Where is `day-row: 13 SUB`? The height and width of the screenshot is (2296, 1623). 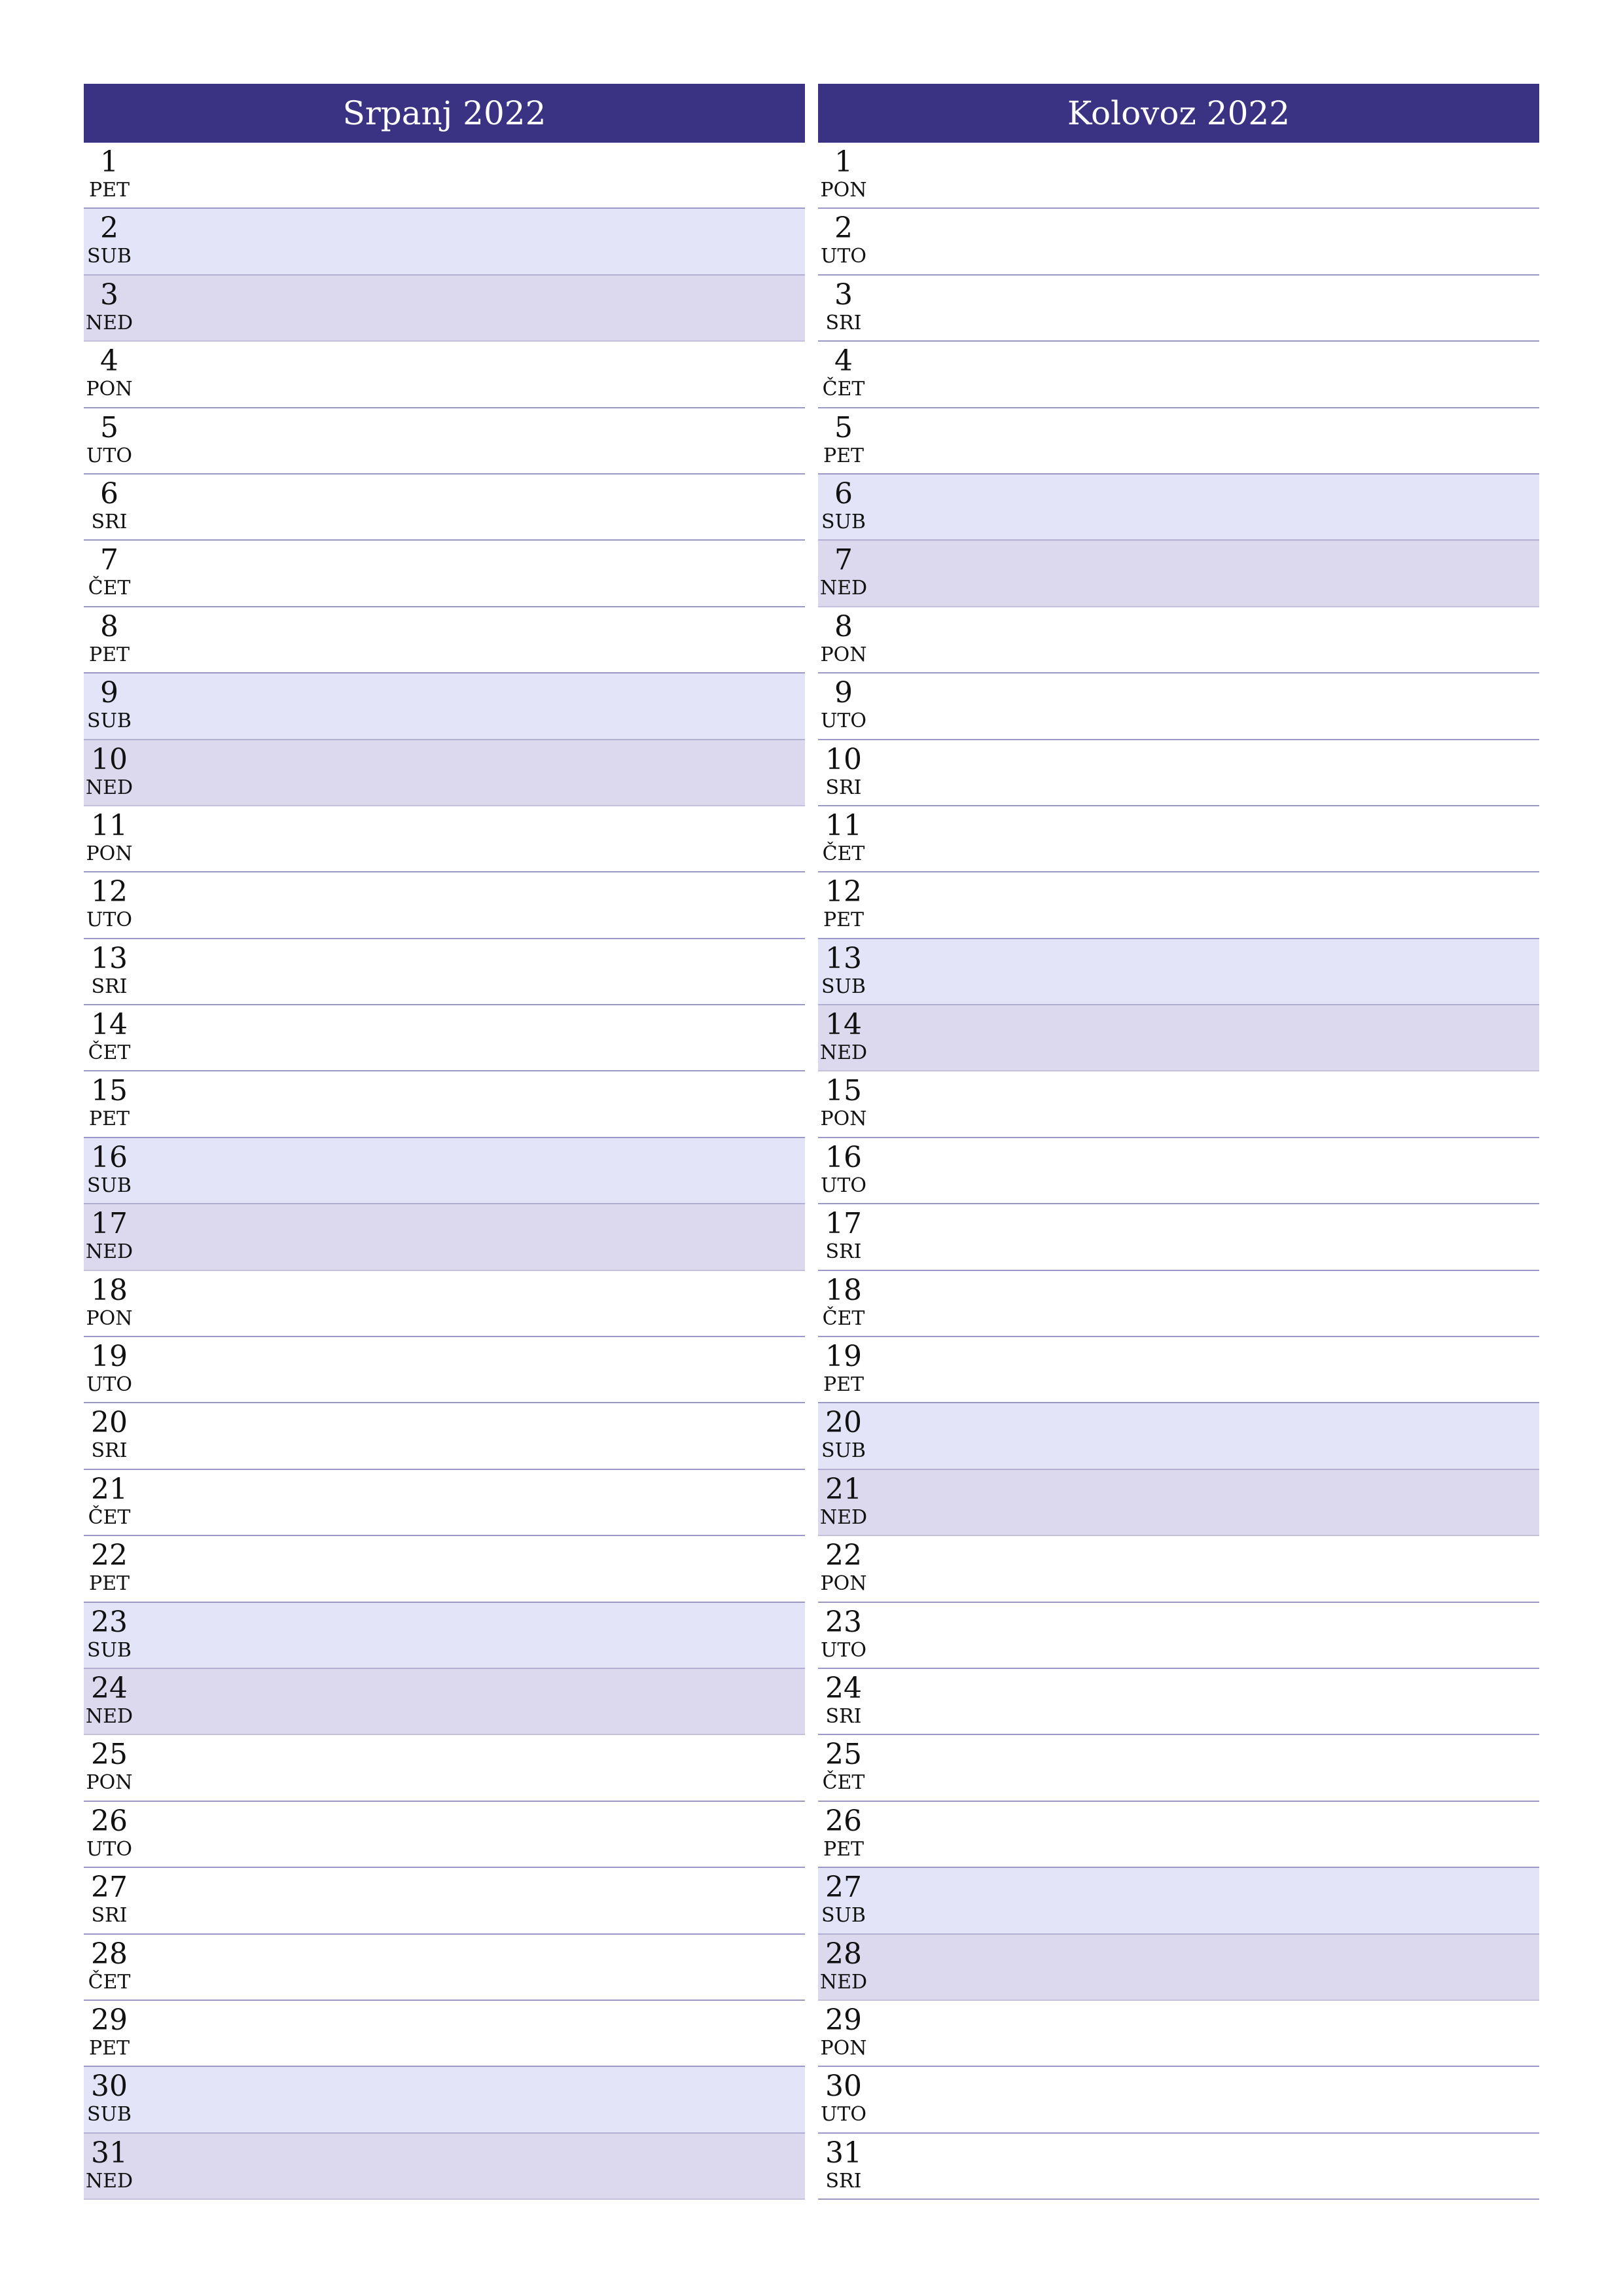 day-row: 13 SUB is located at coordinates (1178, 972).